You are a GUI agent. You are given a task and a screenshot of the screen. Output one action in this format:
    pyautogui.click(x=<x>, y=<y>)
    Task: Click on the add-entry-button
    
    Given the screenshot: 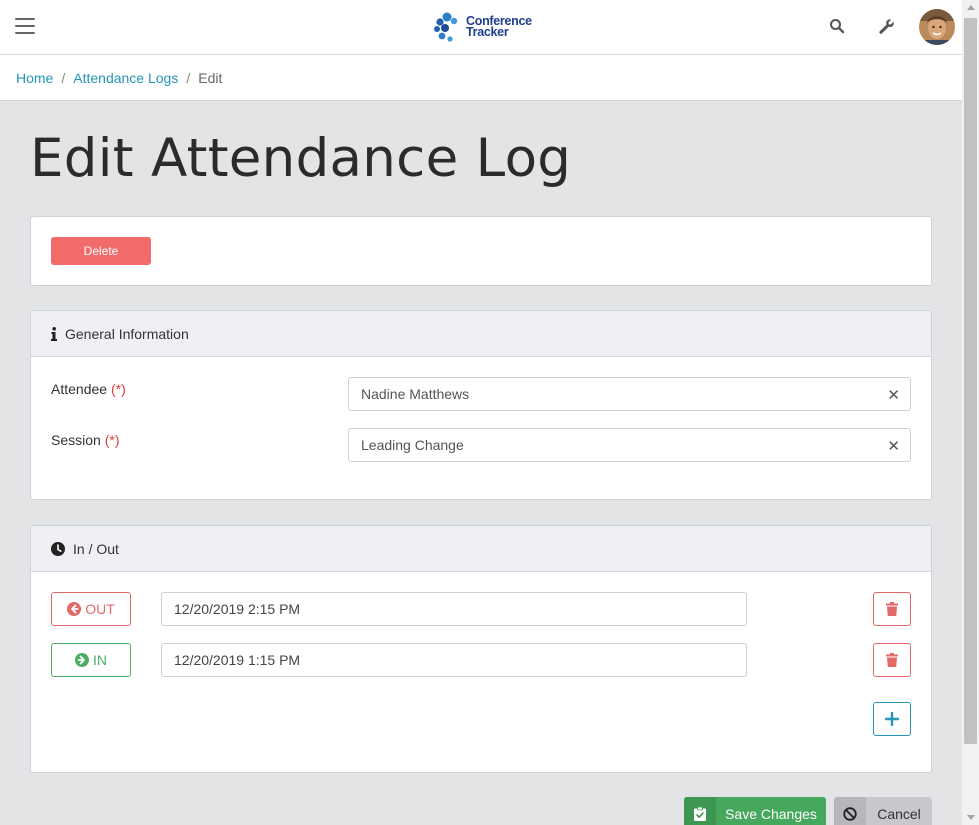 What is the action you would take?
    pyautogui.click(x=892, y=719)
    